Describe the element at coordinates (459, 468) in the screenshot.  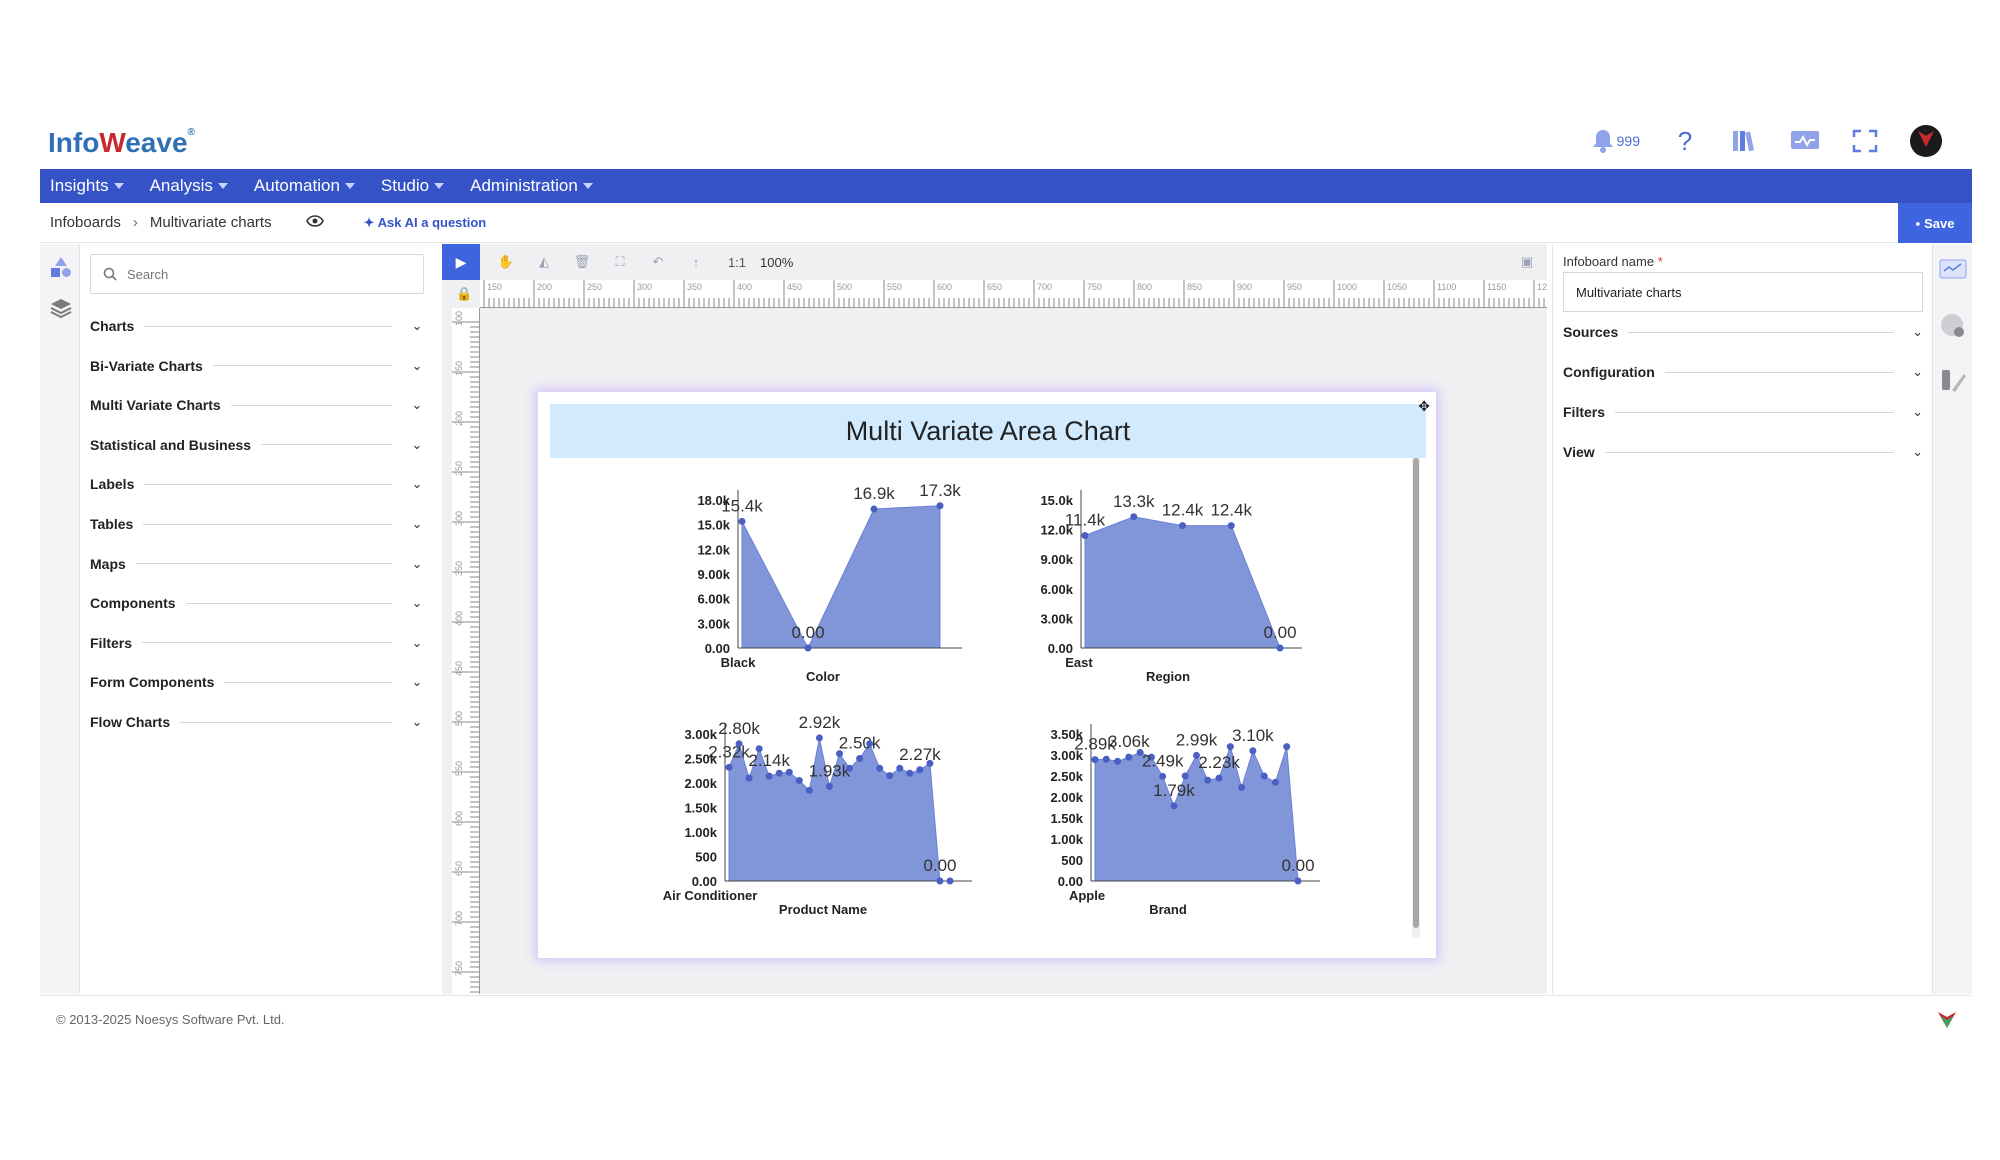
I see `ruler-label: 250` at that location.